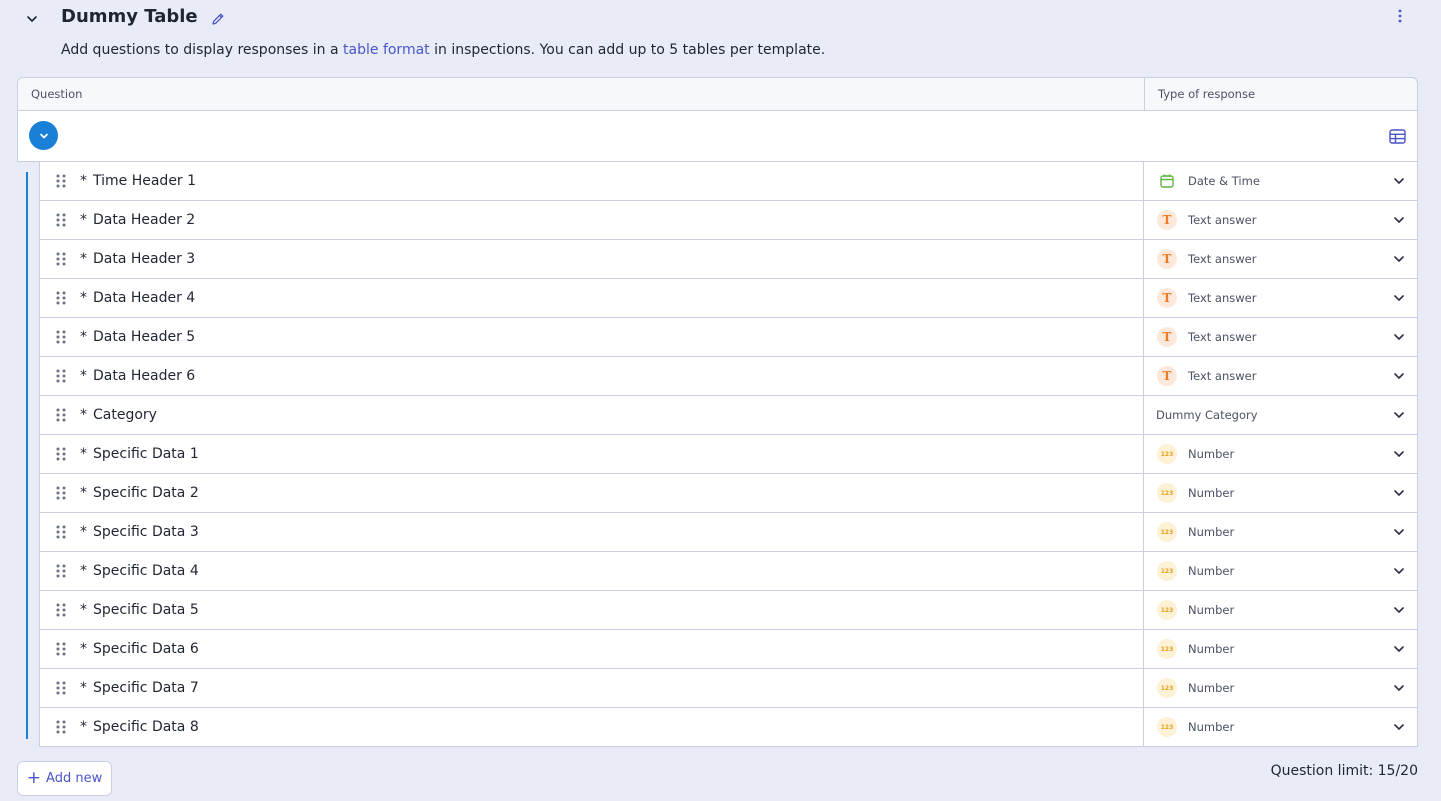 This screenshot has height=801, width=1441. Describe the element at coordinates (43, 135) in the screenshot. I see `group-collapse-toggle` at that location.